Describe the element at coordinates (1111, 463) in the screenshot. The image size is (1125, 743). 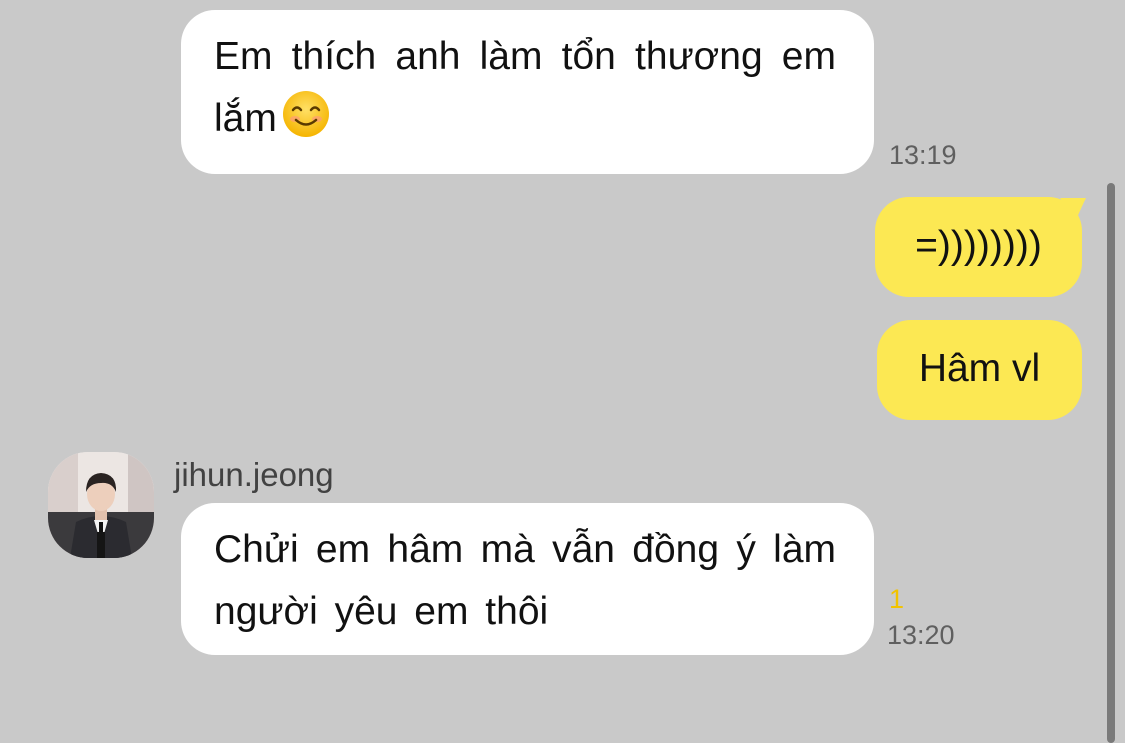
I see `scrollbar` at that location.